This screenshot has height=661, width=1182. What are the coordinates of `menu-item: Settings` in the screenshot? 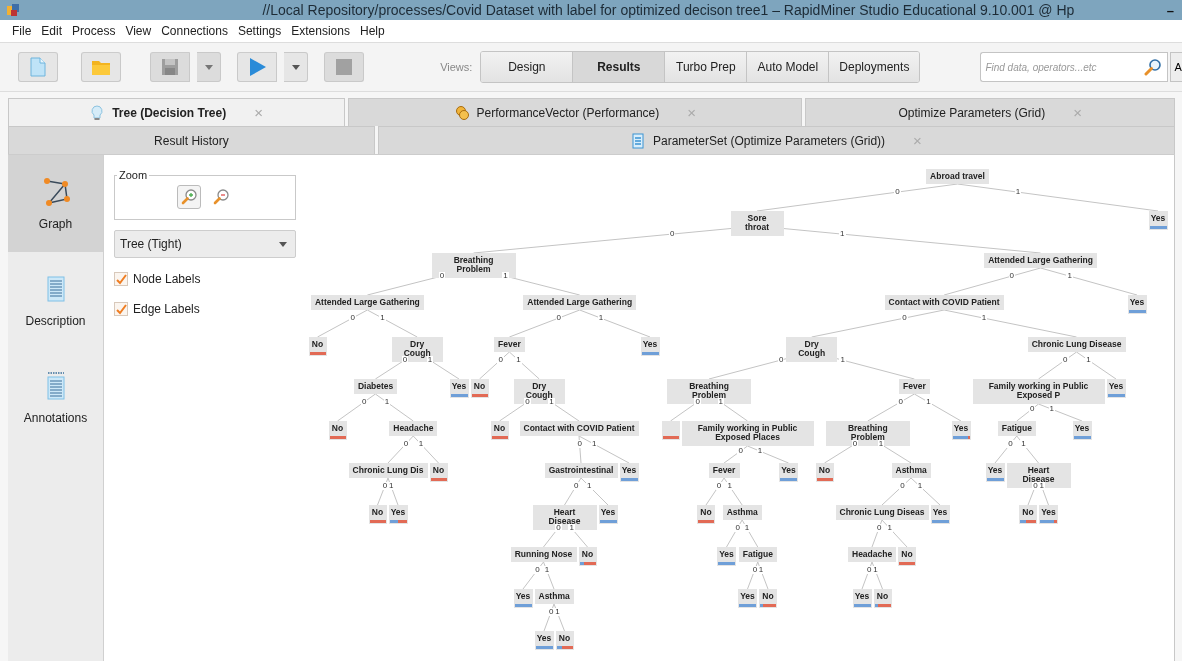 It's located at (259, 31).